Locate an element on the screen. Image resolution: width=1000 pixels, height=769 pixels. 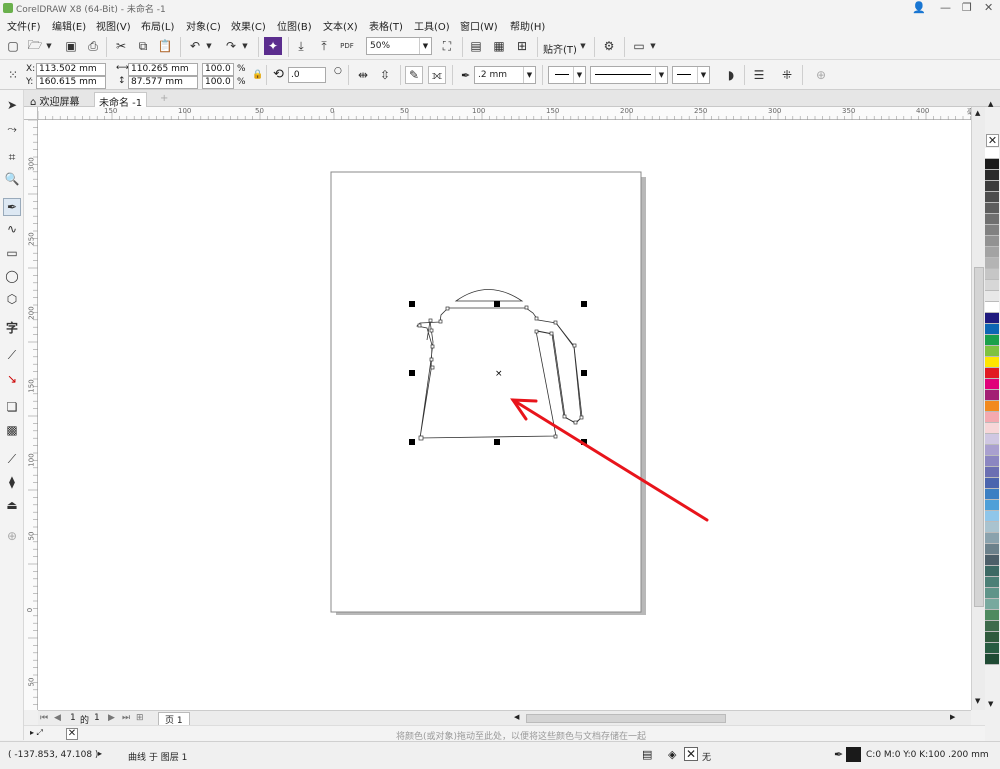
save-icon: ▣ is located at coordinates (71, 46).